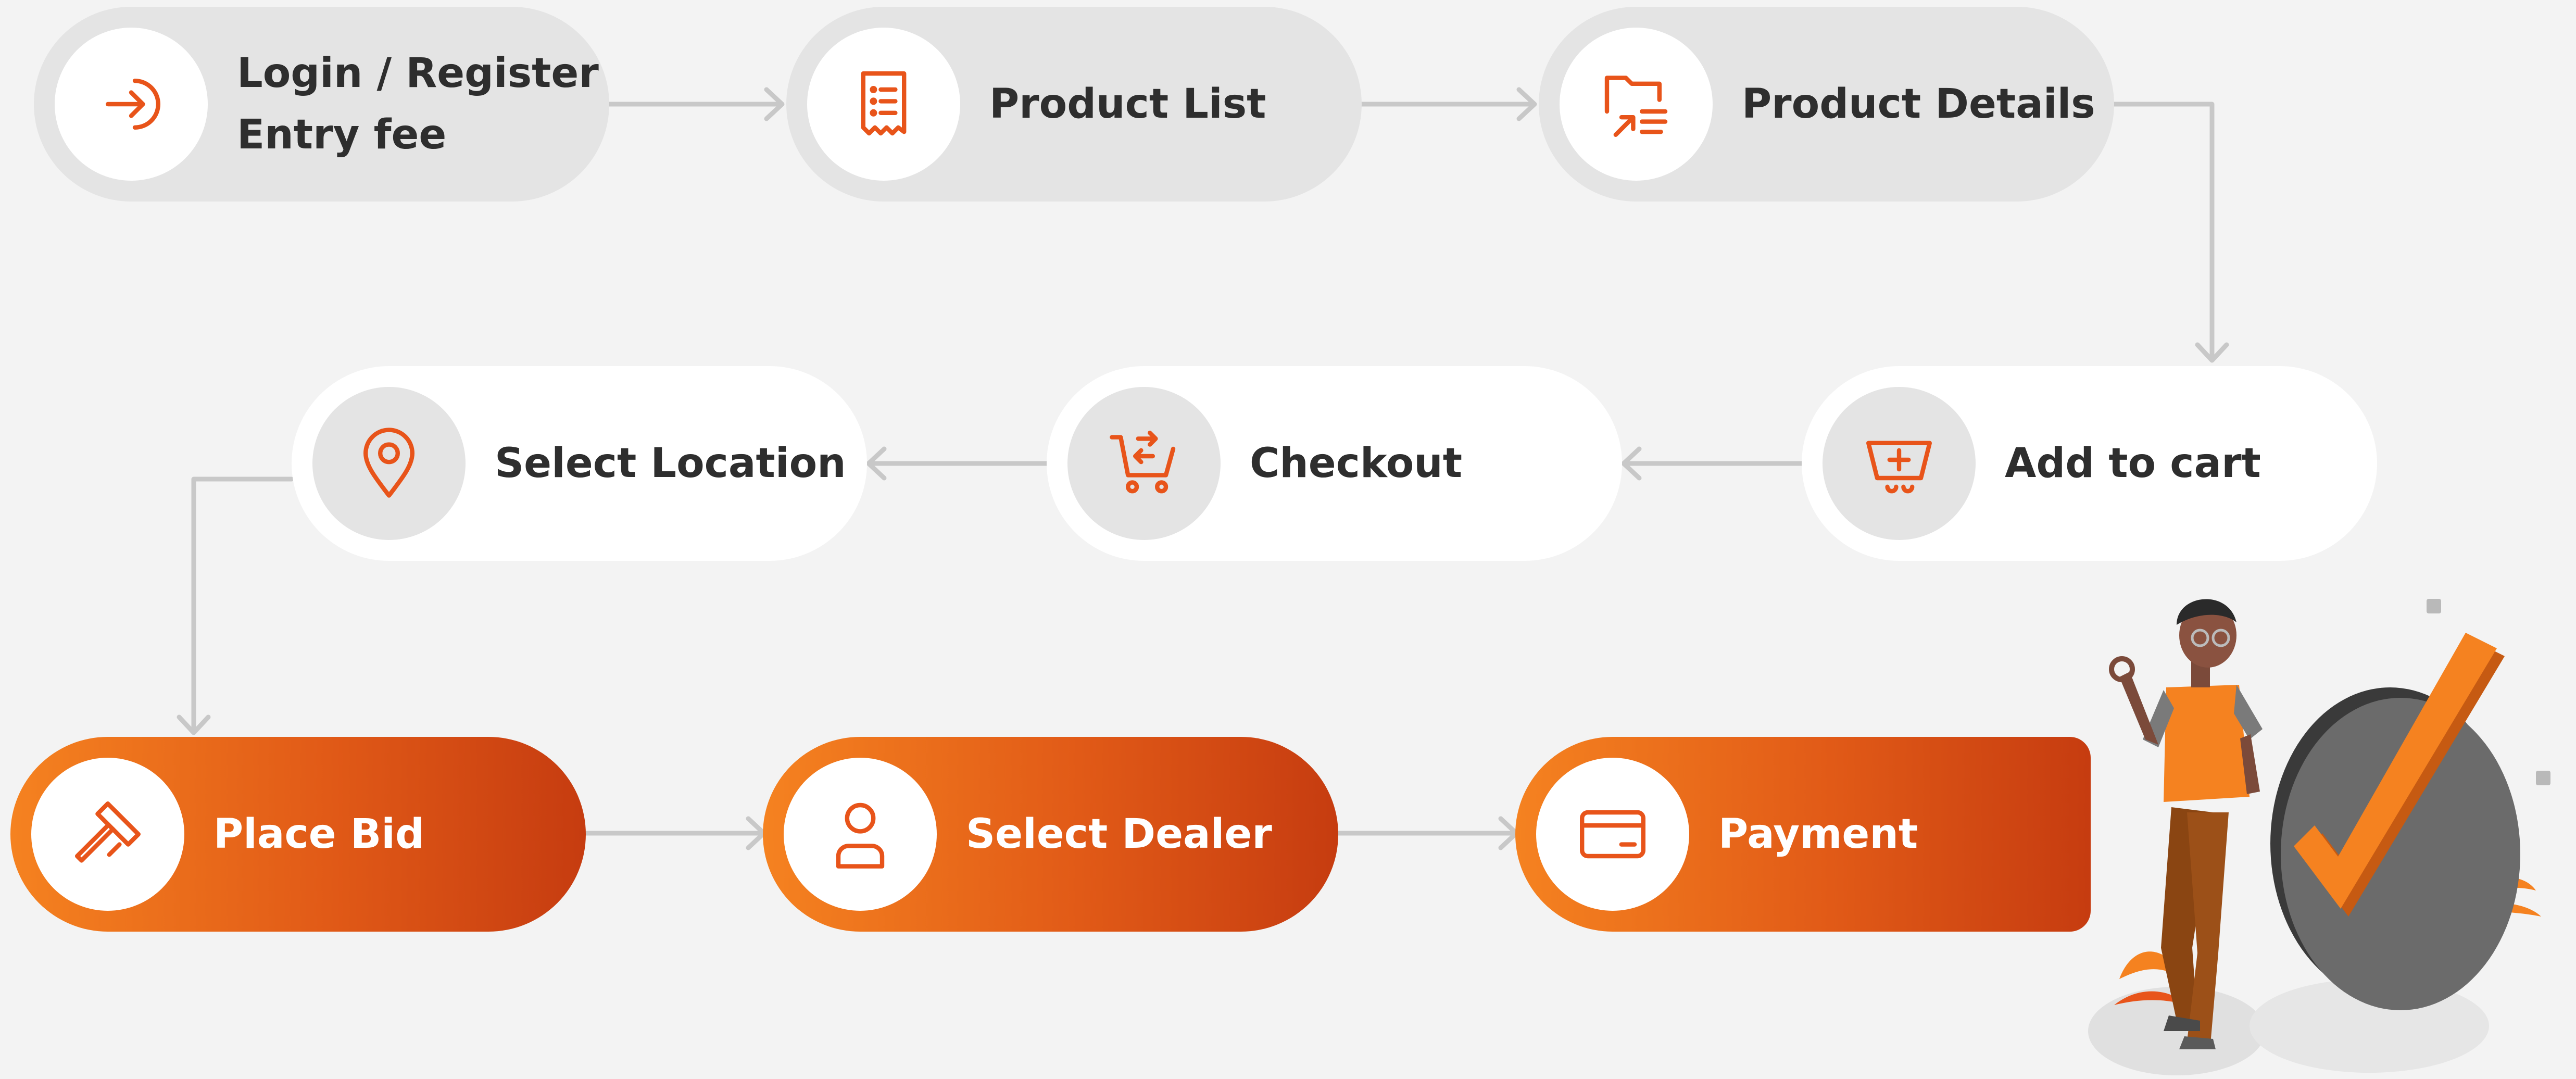 The height and width of the screenshot is (1079, 2576). What do you see at coordinates (342, 134) in the screenshot?
I see `step-label-line2: Entry fee` at bounding box center [342, 134].